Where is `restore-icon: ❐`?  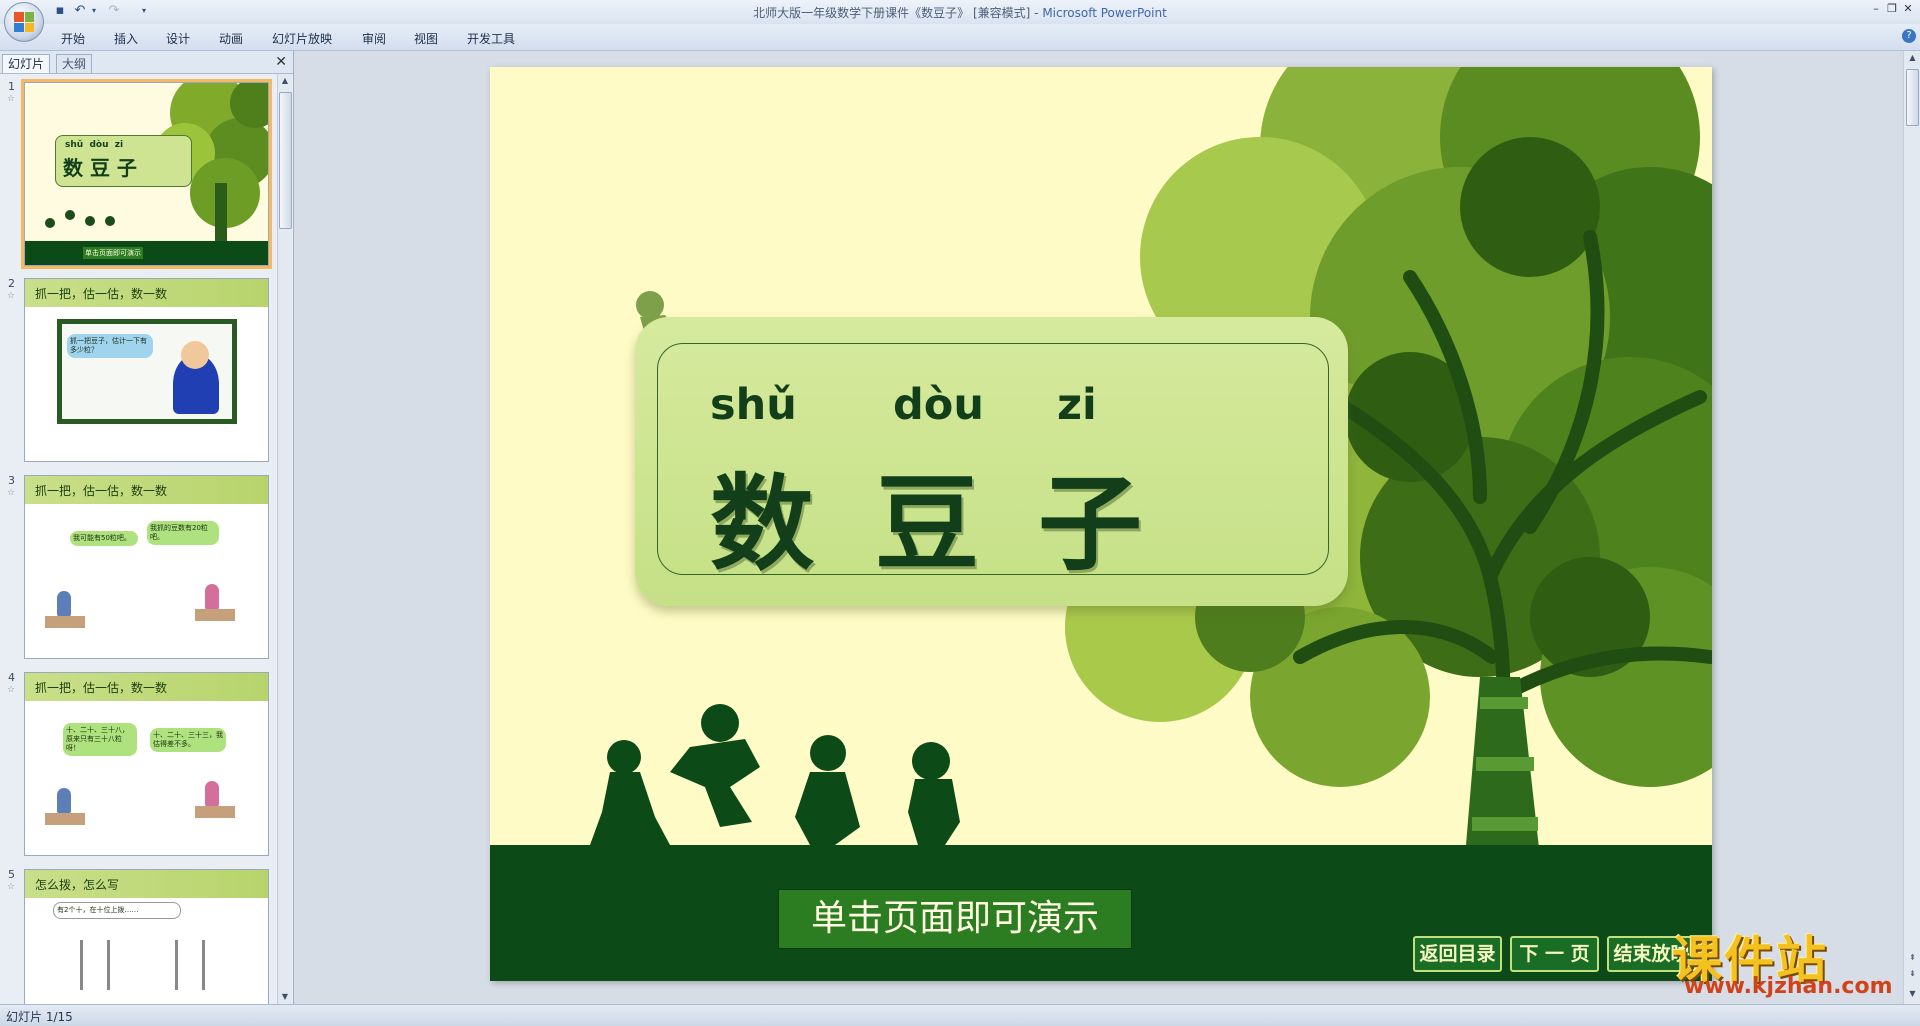
restore-icon: ❐ is located at coordinates (1892, 9).